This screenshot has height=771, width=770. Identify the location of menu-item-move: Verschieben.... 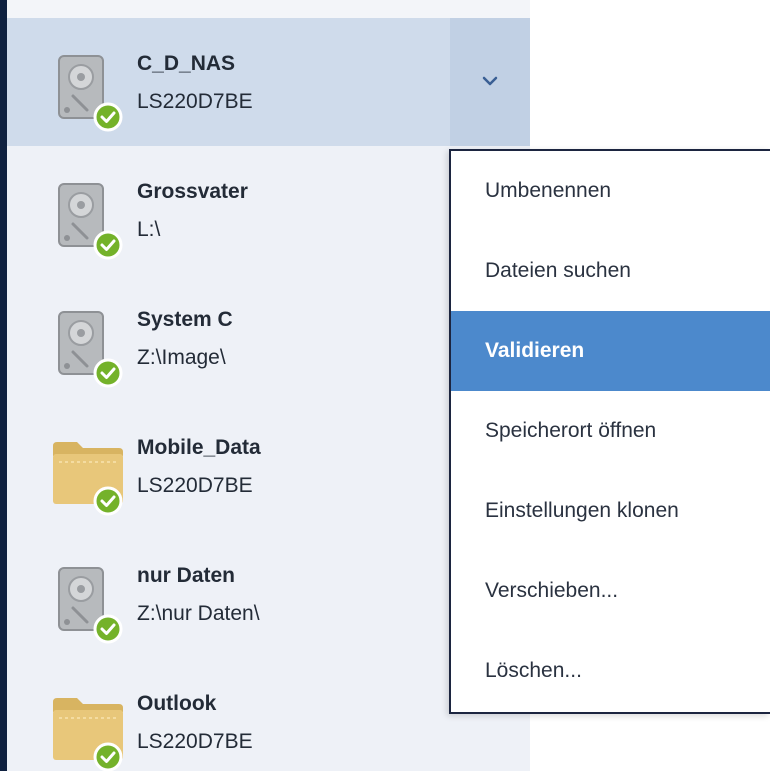
(610, 591).